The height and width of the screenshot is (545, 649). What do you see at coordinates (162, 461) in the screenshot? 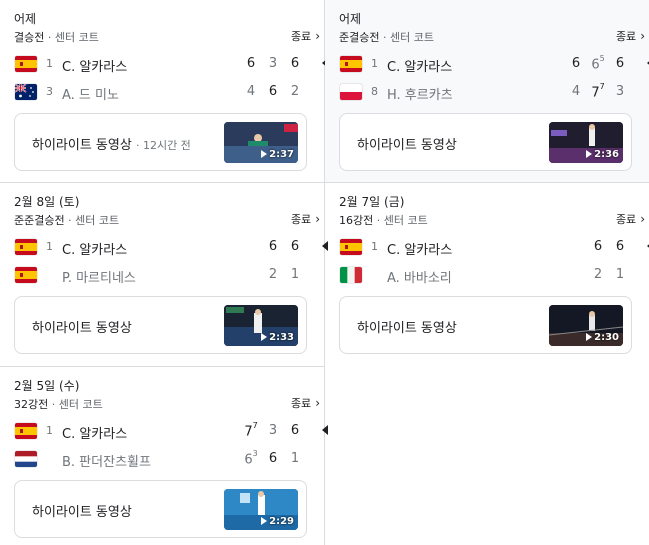
I see `player-row: B. 판더잔츠휠프 63 6 1` at bounding box center [162, 461].